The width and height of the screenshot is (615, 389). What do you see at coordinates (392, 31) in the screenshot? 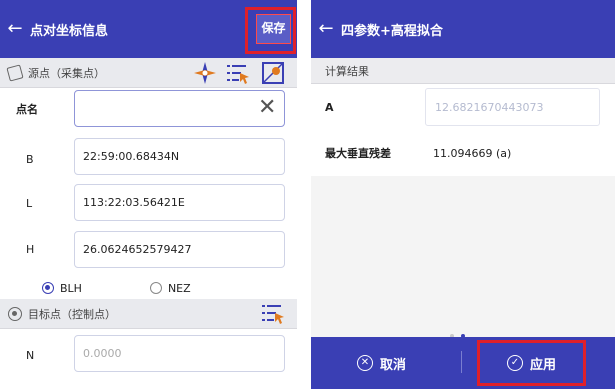
I see `page-title: 四参数+高程拟合` at bounding box center [392, 31].